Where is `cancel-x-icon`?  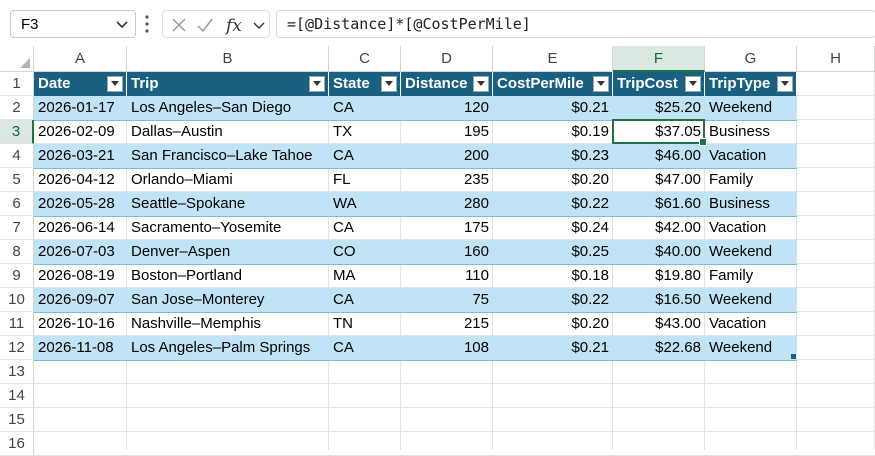
cancel-x-icon is located at coordinates (179, 25).